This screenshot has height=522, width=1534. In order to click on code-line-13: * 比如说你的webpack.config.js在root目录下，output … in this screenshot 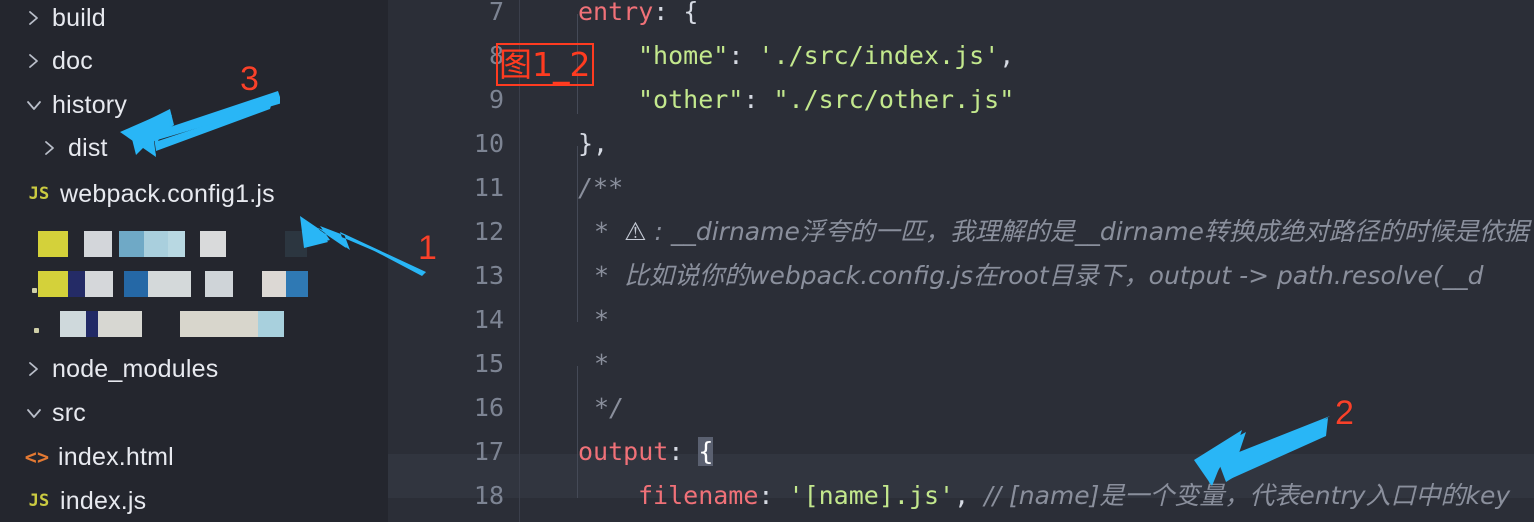, I will do `click(1027, 276)`.